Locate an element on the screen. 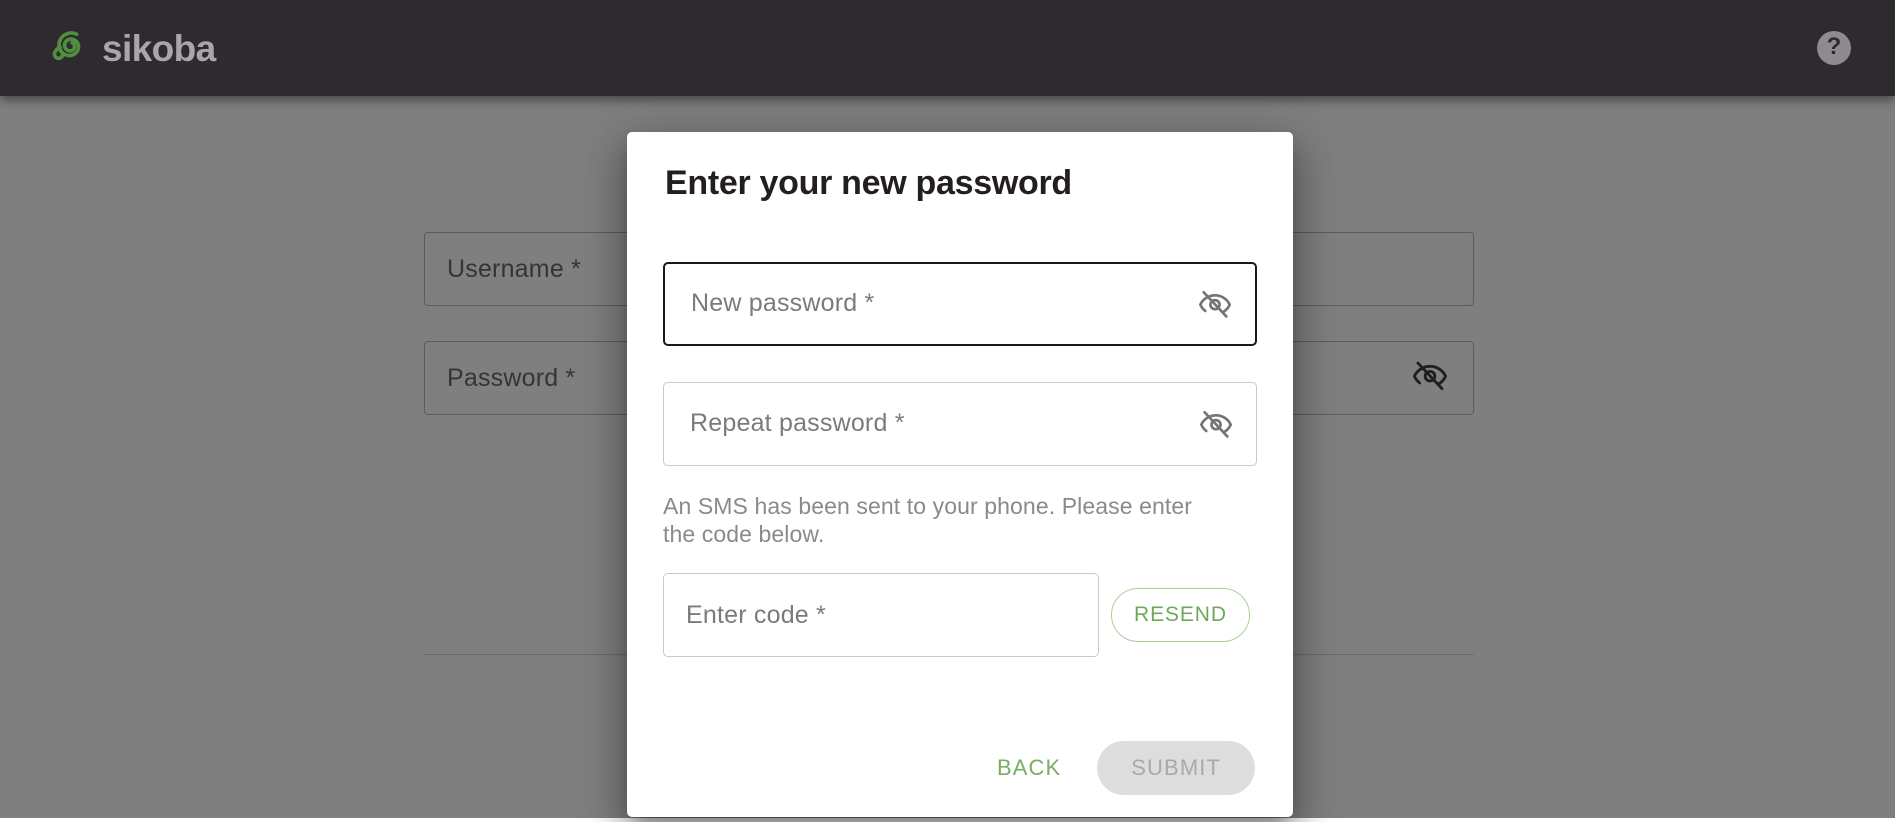 This screenshot has height=822, width=1895. submit-button: SUBMIT is located at coordinates (1176, 768).